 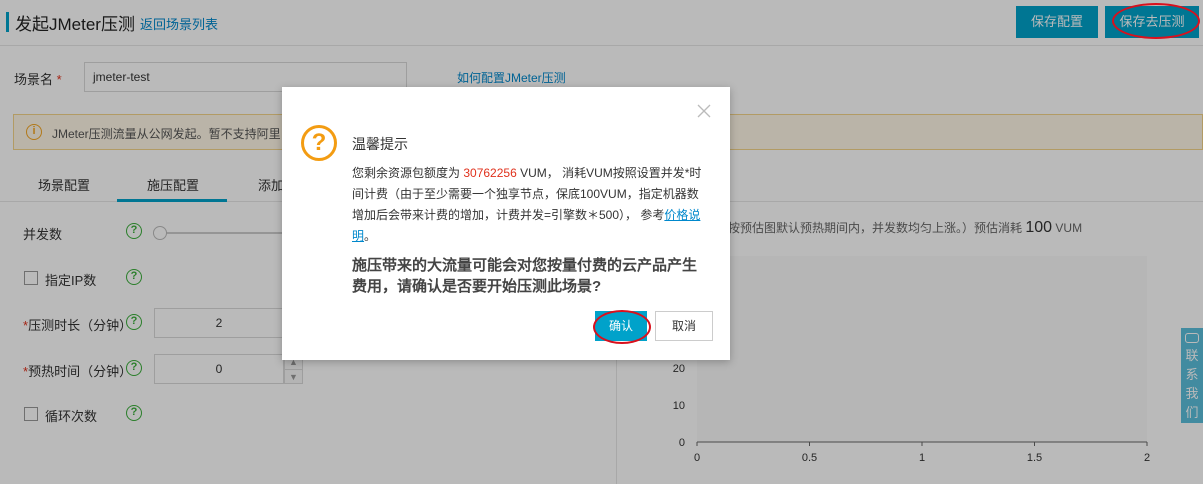 What do you see at coordinates (704, 111) in the screenshot?
I see `close-icon` at bounding box center [704, 111].